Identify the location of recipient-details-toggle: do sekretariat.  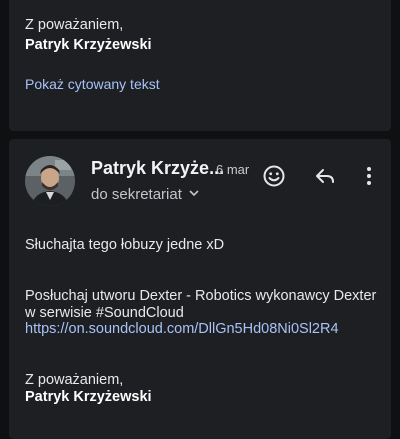
(145, 194).